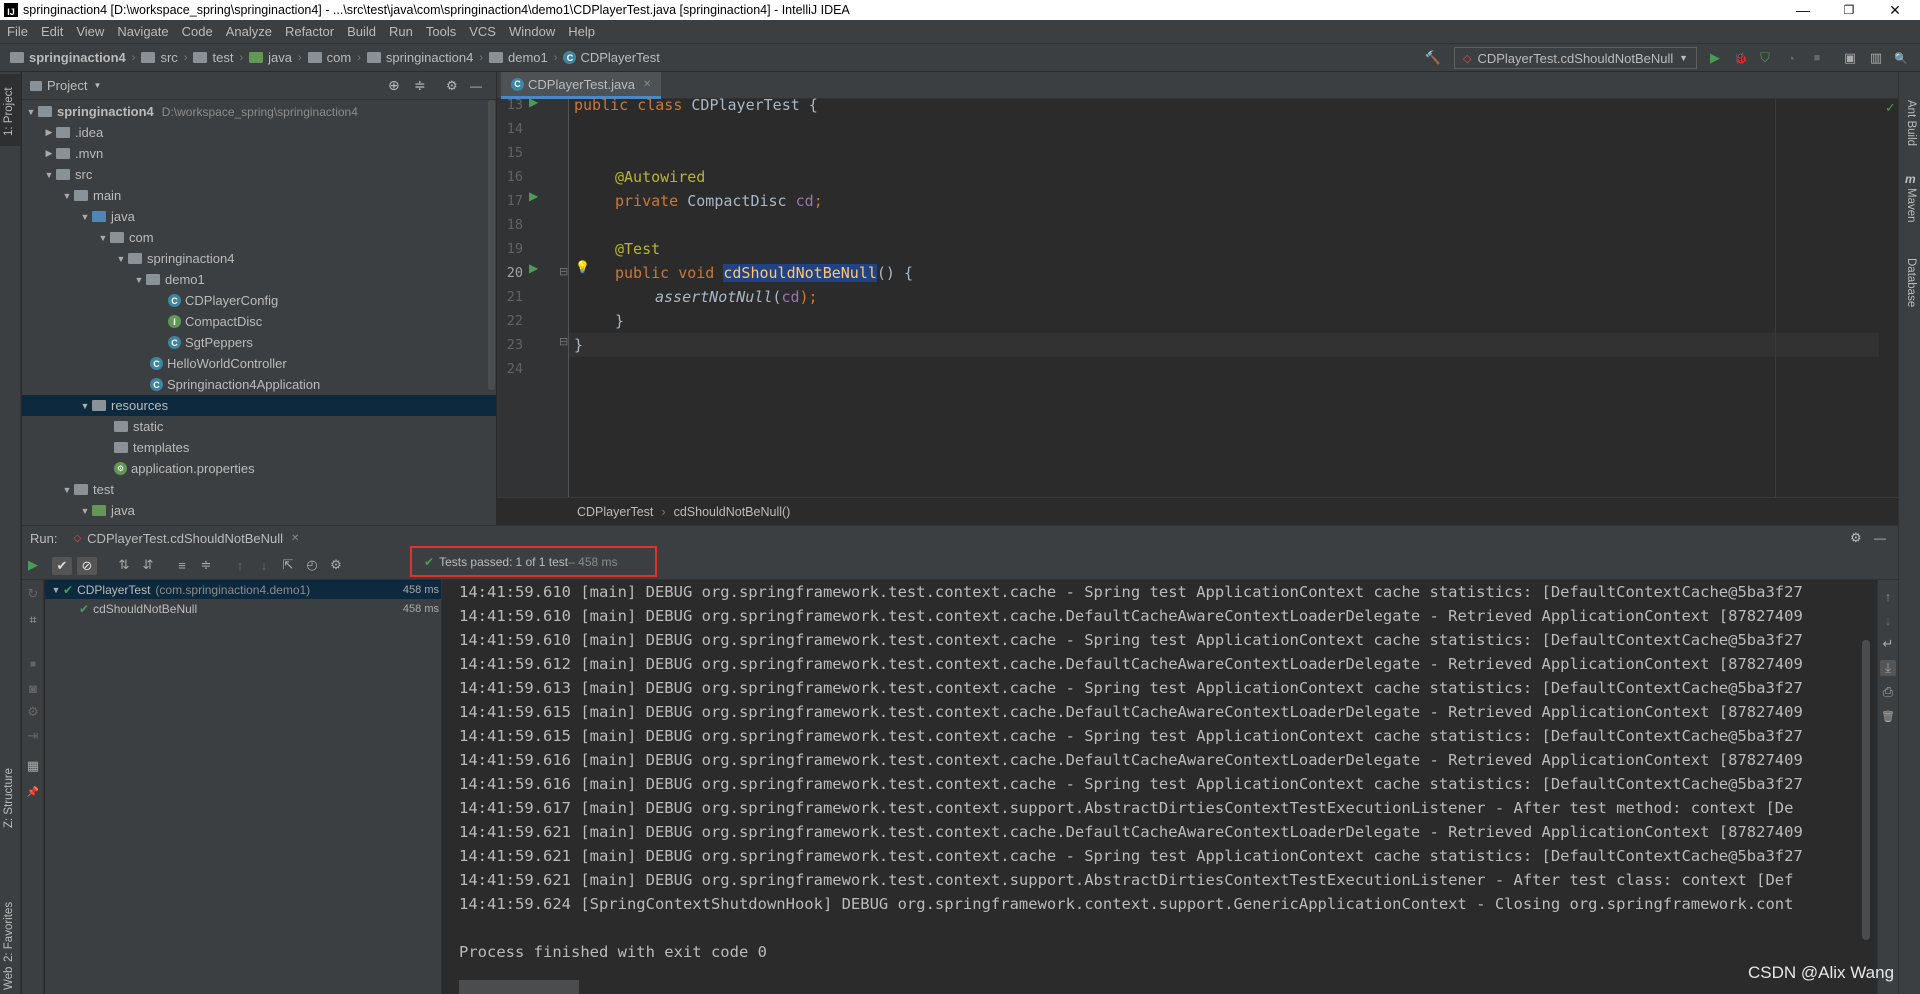 The image size is (1920, 994). Describe the element at coordinates (62, 566) in the screenshot. I see `show-passed-icon: ✔` at that location.